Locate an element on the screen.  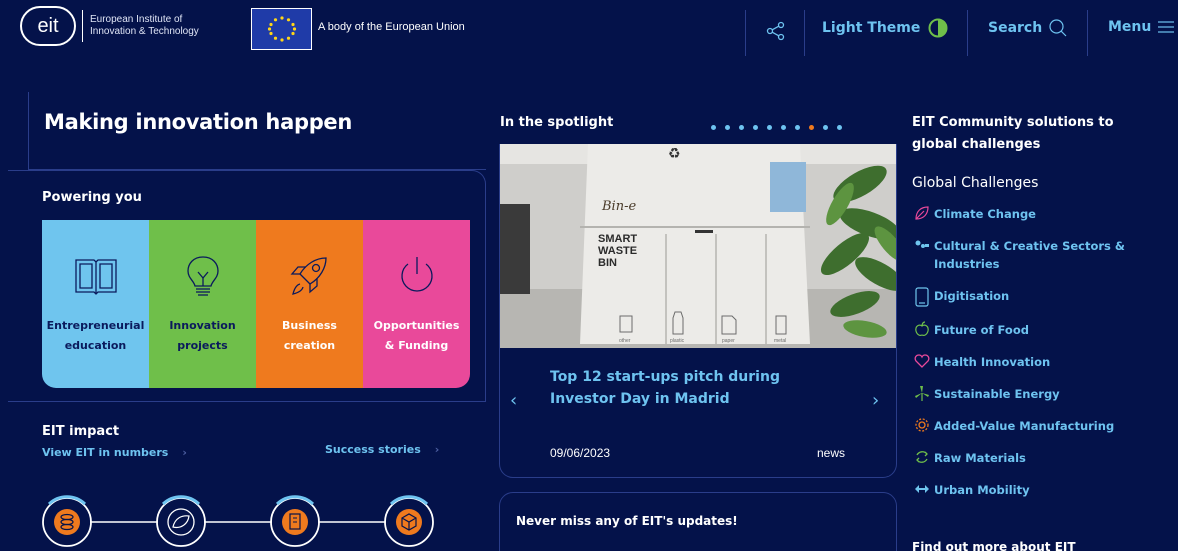
challenge-added-value-manufacturing: Added-Value Manufacturing is located at coordinates (1037, 426).